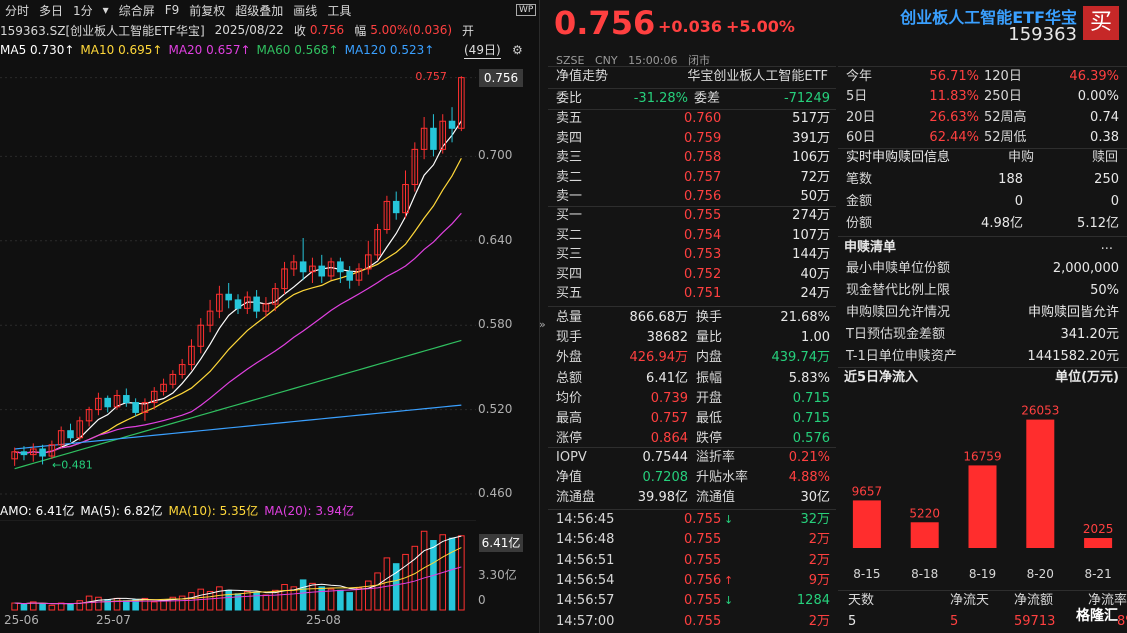 This screenshot has width=1127, height=633. Describe the element at coordinates (1005, 137) in the screenshot. I see `perf-label: 52周低` at that location.